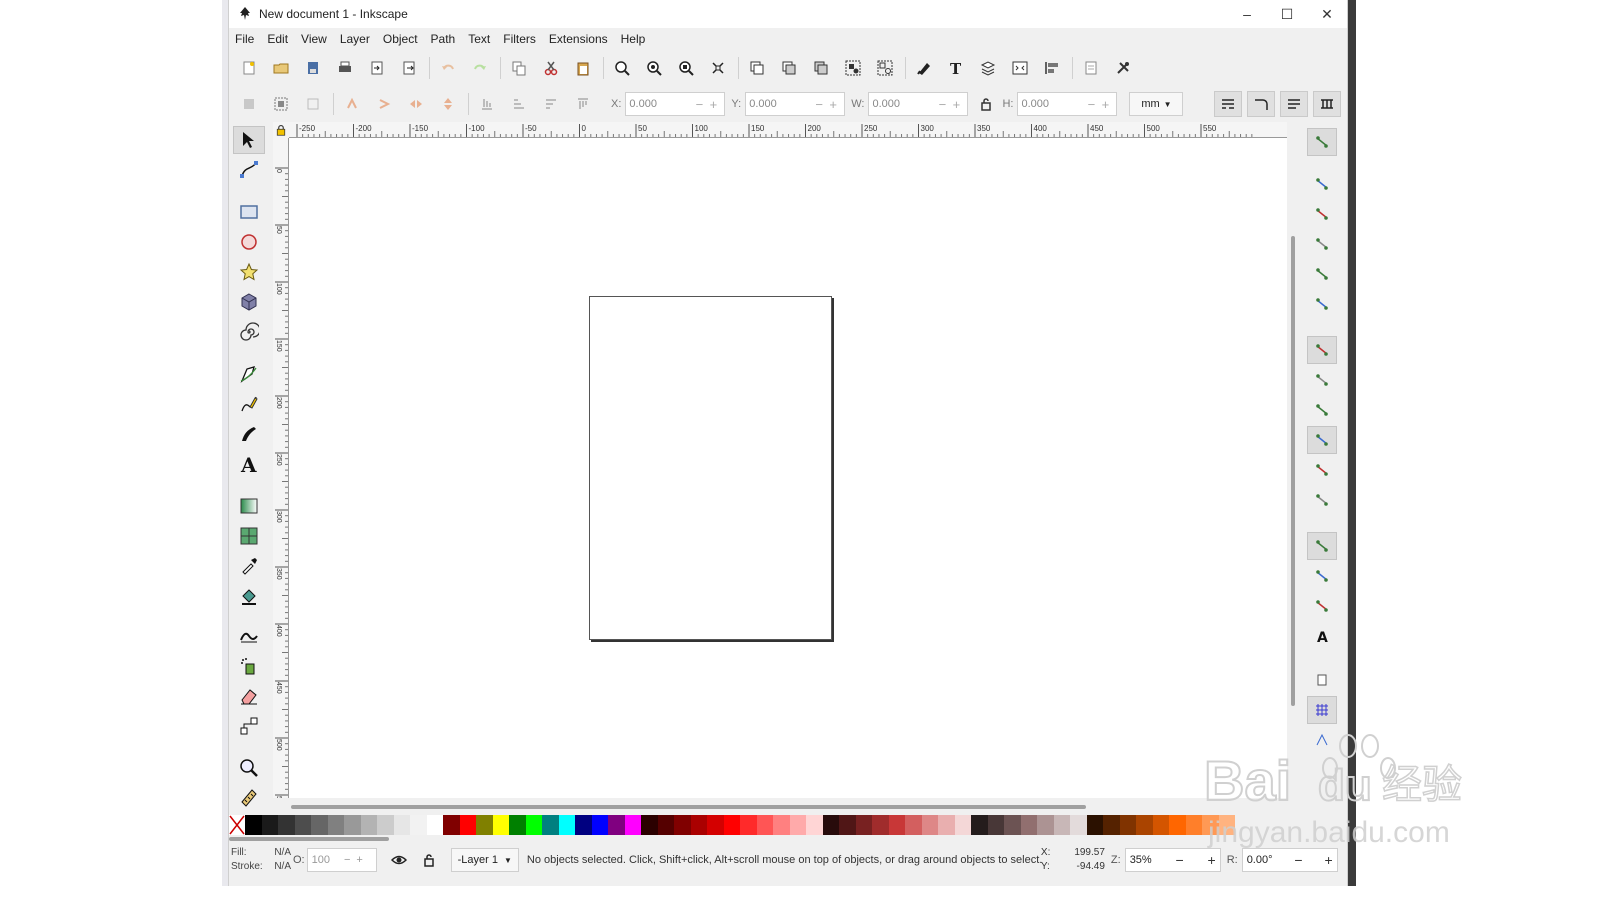 This screenshot has height=900, width=1600. Describe the element at coordinates (1294, 104) in the screenshot. I see `move-gradients-button` at that location.